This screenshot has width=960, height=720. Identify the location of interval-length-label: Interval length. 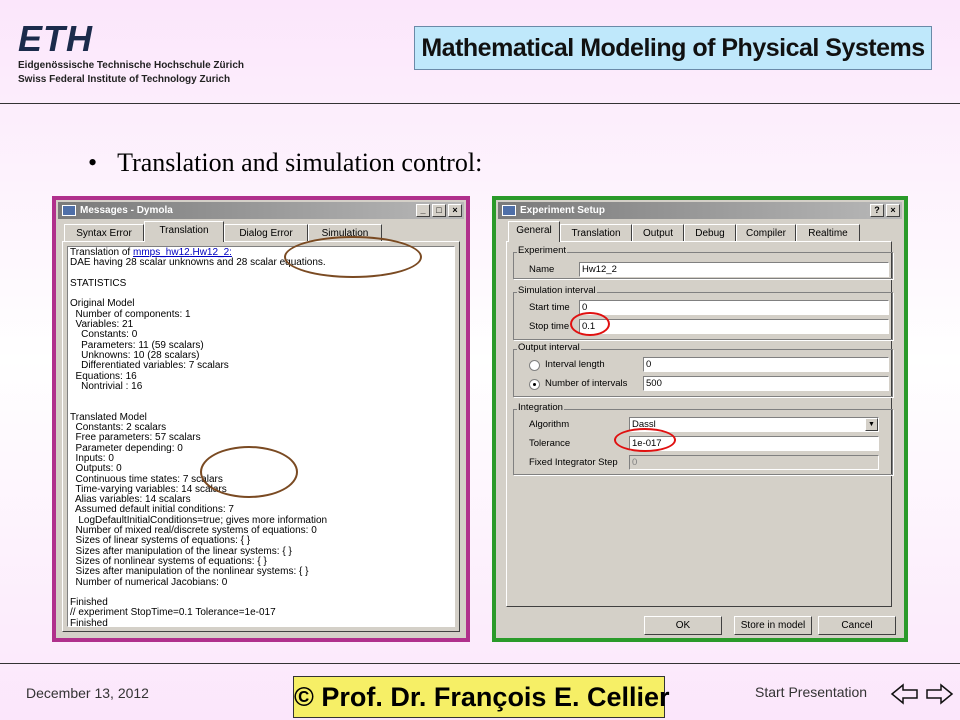
(575, 364).